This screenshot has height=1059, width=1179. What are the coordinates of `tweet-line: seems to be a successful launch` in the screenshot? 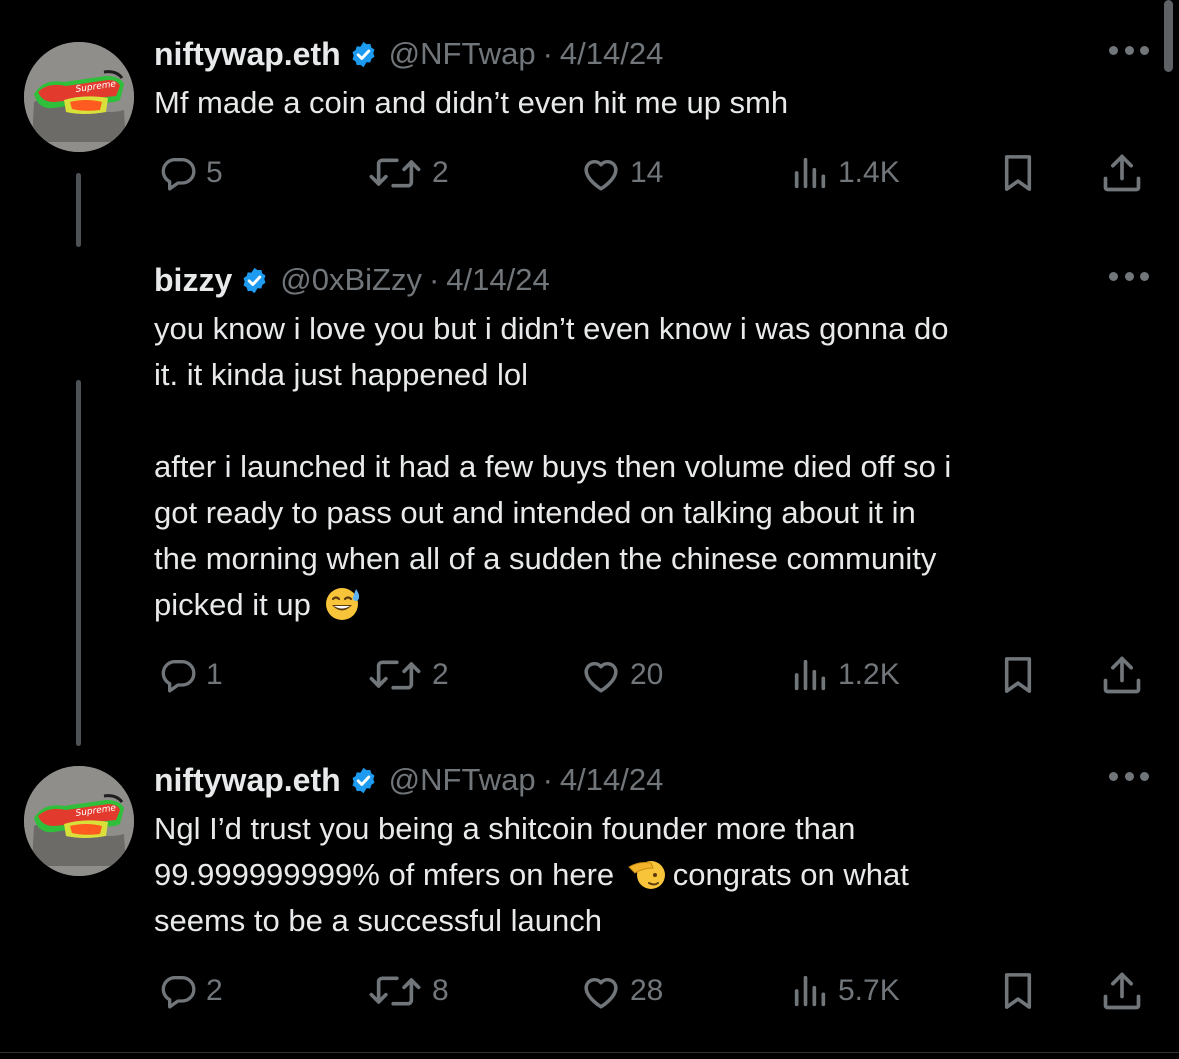 It's located at (378, 920).